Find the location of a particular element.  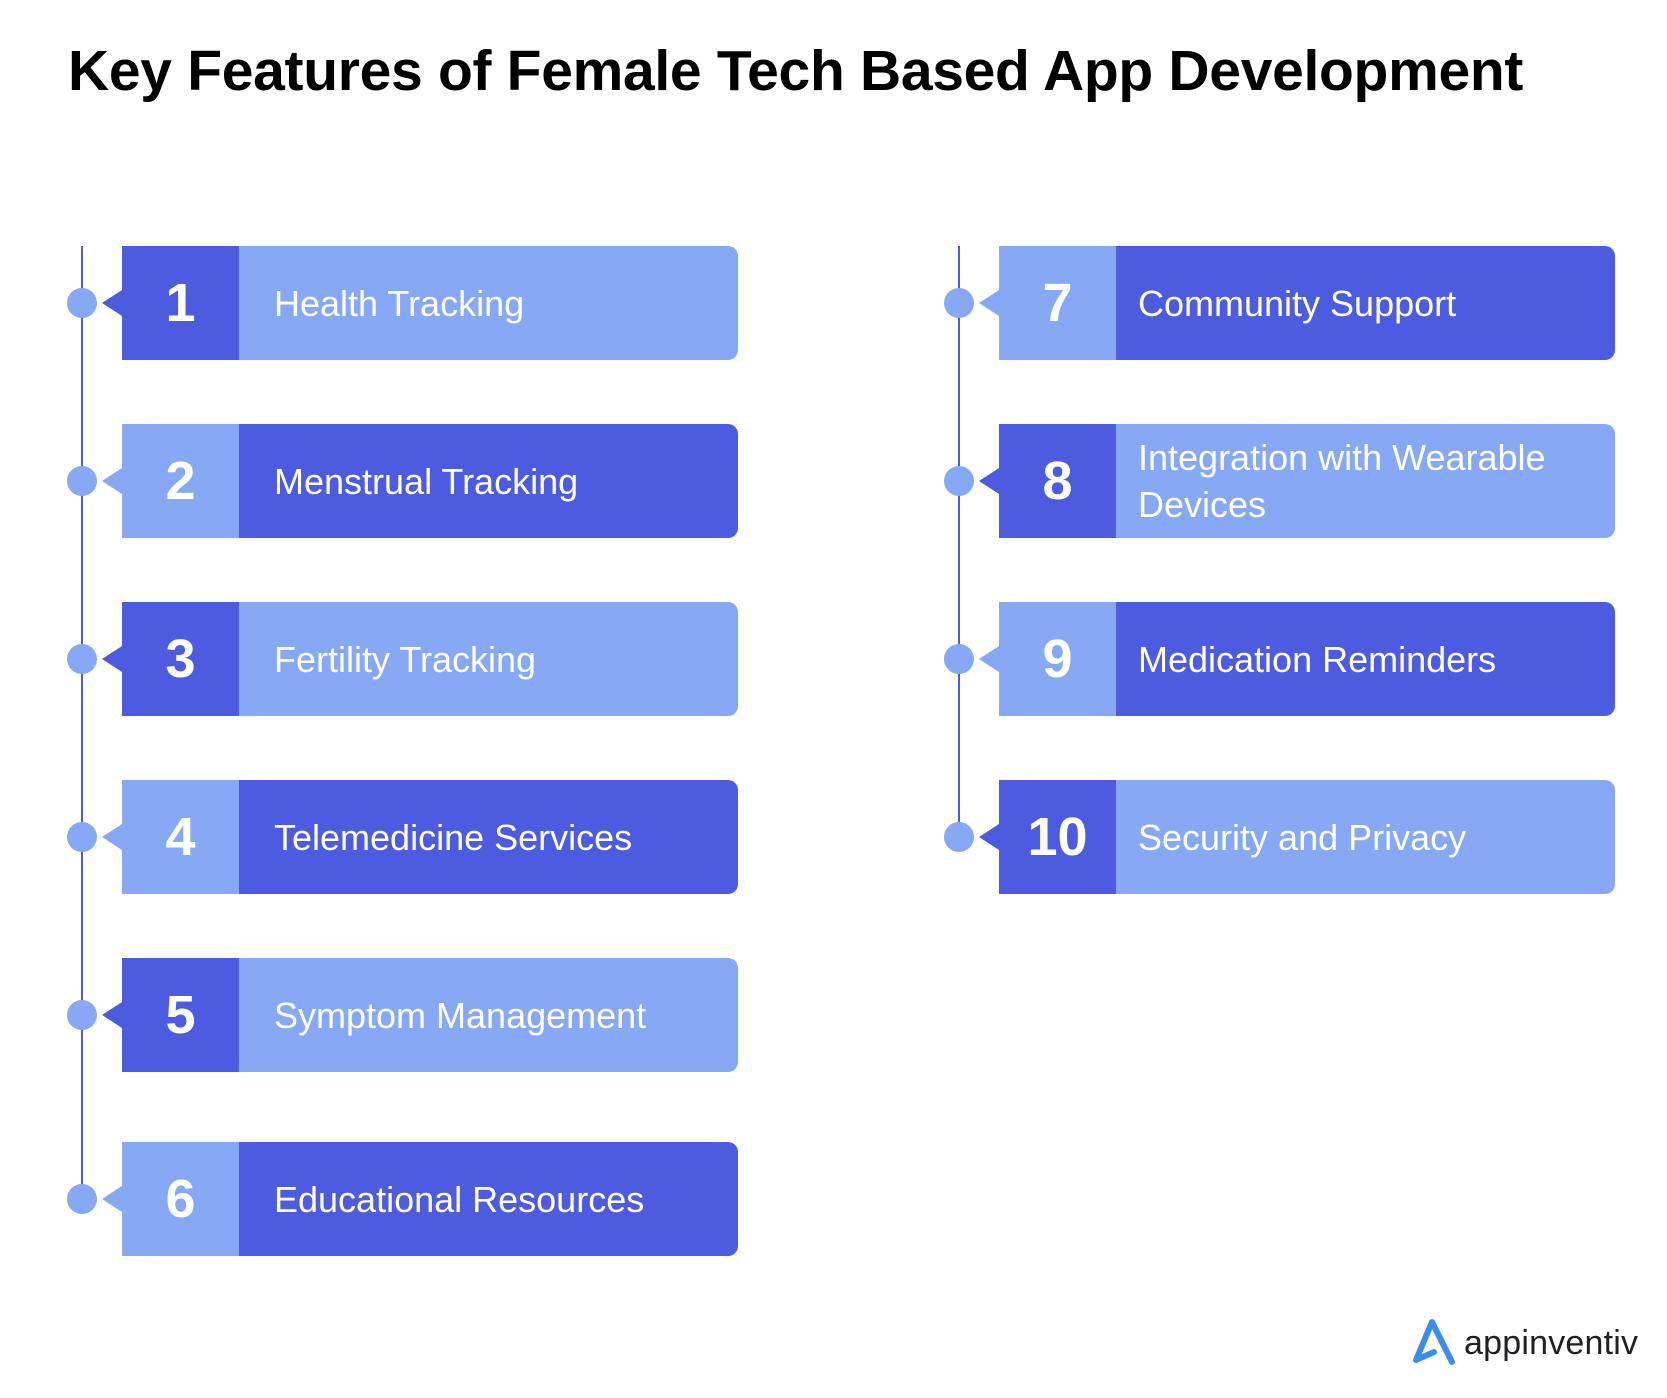

feature-item: 5 Symptom Management is located at coordinates (402, 1015).